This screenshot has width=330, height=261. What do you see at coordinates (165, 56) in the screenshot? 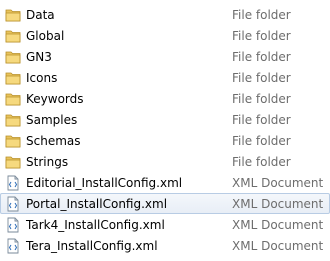
I see `file-row-gn3: GN3 File folder` at bounding box center [165, 56].